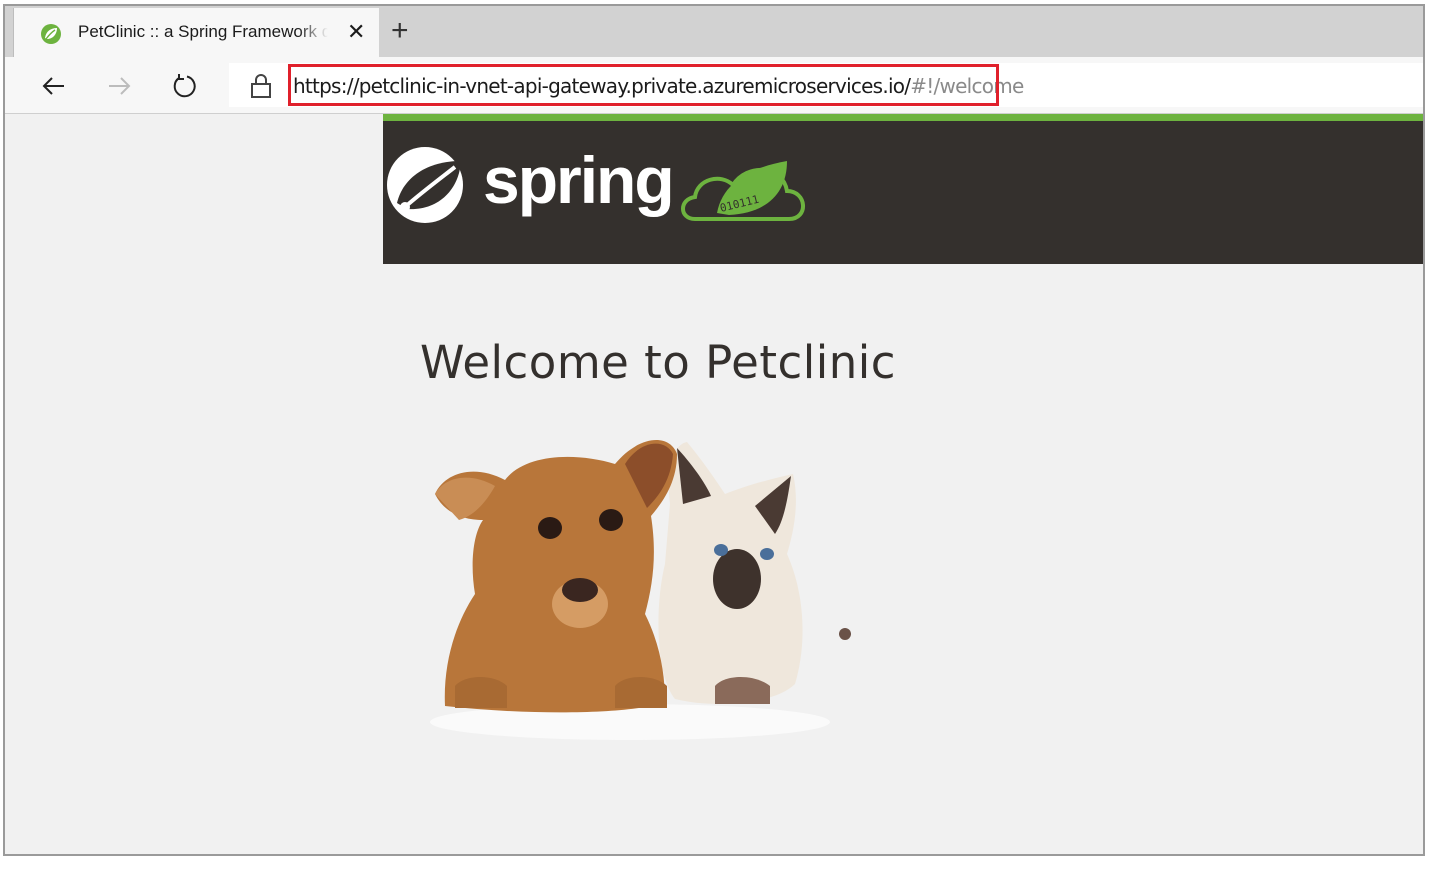 Image resolution: width=1431 pixels, height=870 pixels. Describe the element at coordinates (743, 191) in the screenshot. I see `cloud-leaf-icon: 010111` at that location.